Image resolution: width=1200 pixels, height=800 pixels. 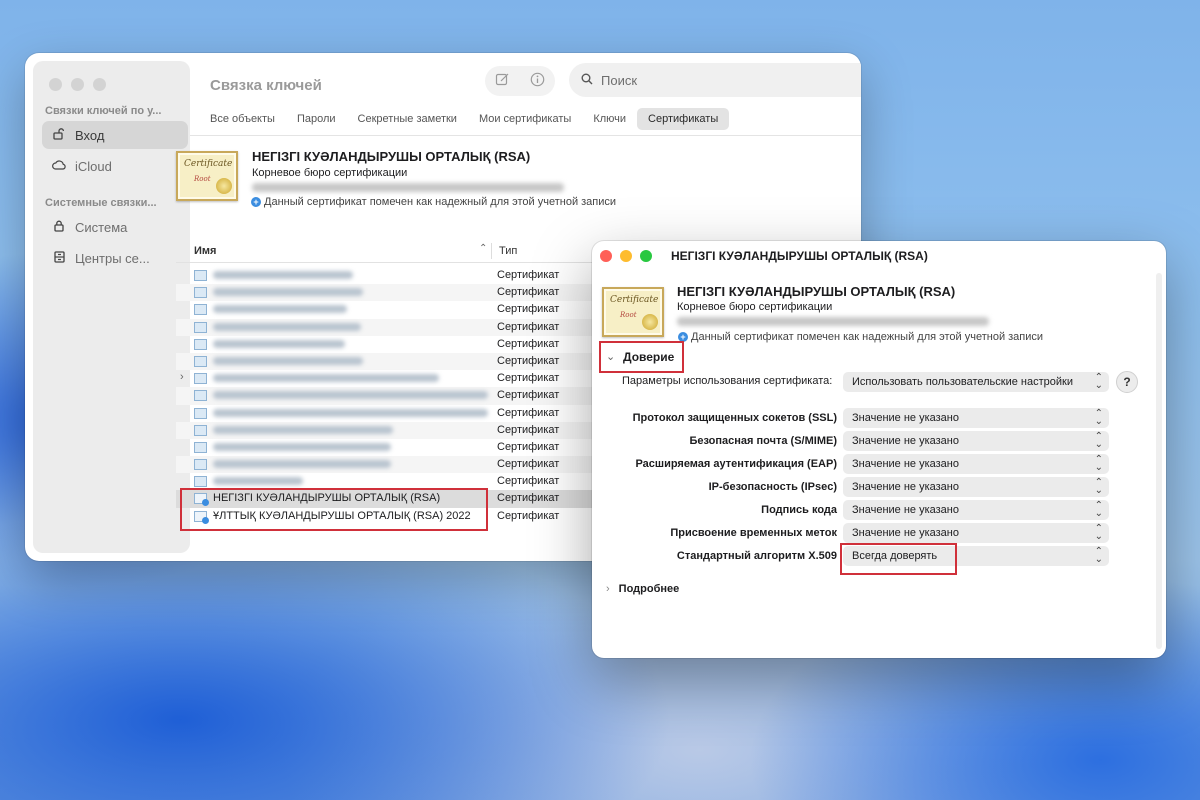 What do you see at coordinates (115, 166) in the screenshot?
I see `sidebar-item-icloud: iCloud` at bounding box center [115, 166].